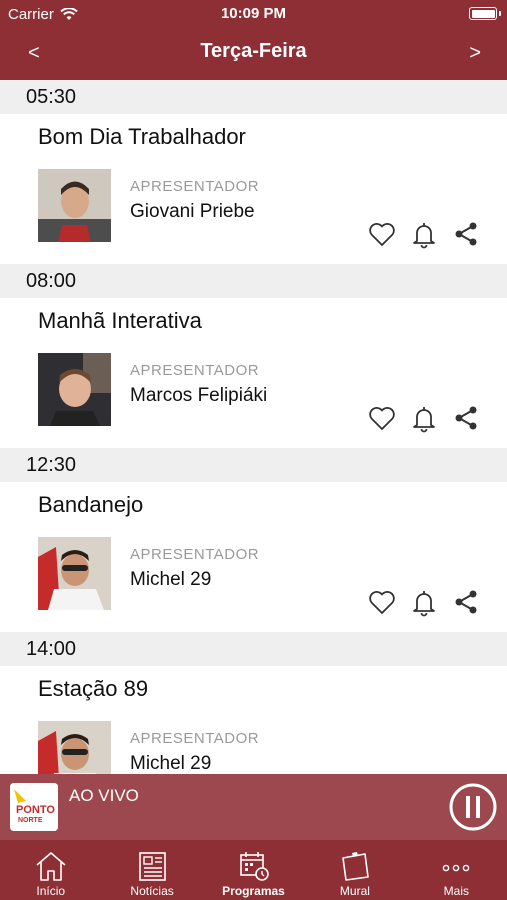 This screenshot has width=507, height=900. Describe the element at coordinates (456, 891) in the screenshot. I see `tab-label: Mais` at that location.